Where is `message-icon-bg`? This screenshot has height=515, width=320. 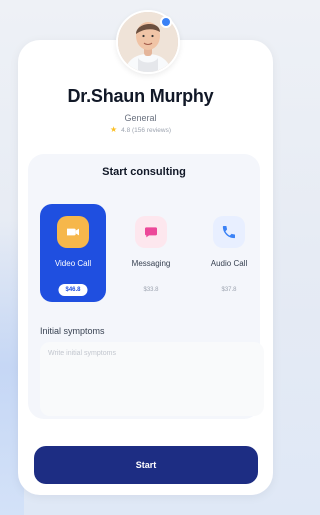 message-icon-bg is located at coordinates (151, 232).